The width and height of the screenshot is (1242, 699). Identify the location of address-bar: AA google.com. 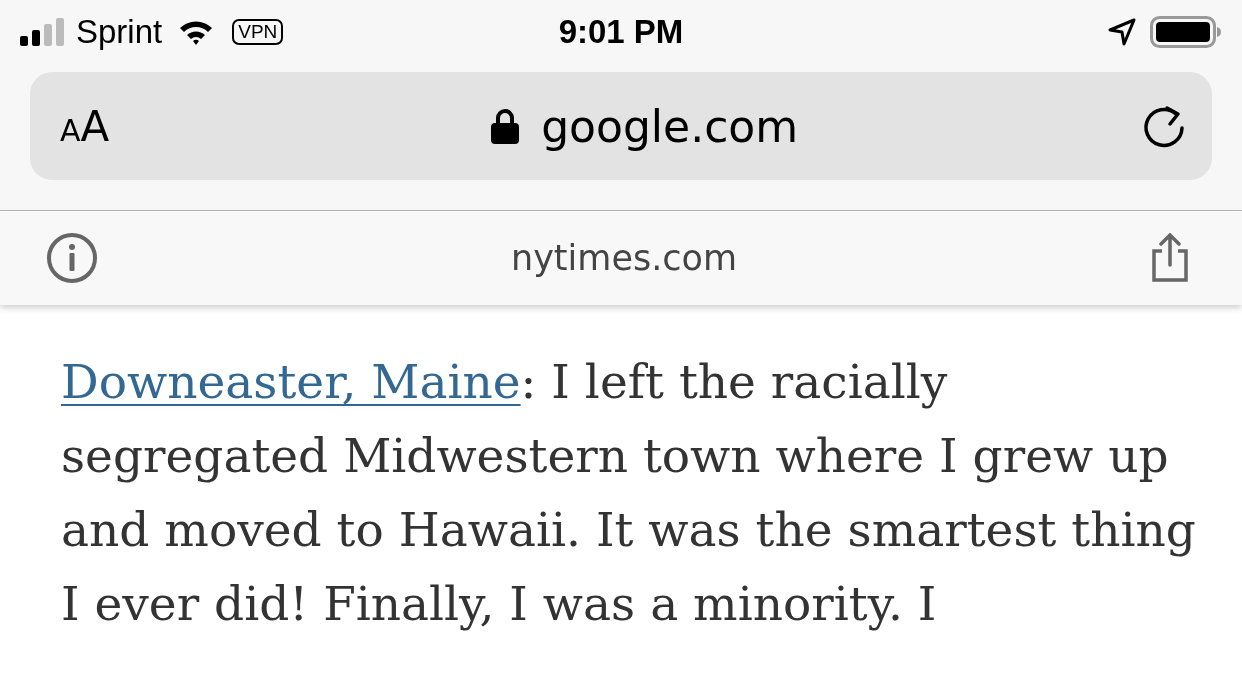
(621, 126).